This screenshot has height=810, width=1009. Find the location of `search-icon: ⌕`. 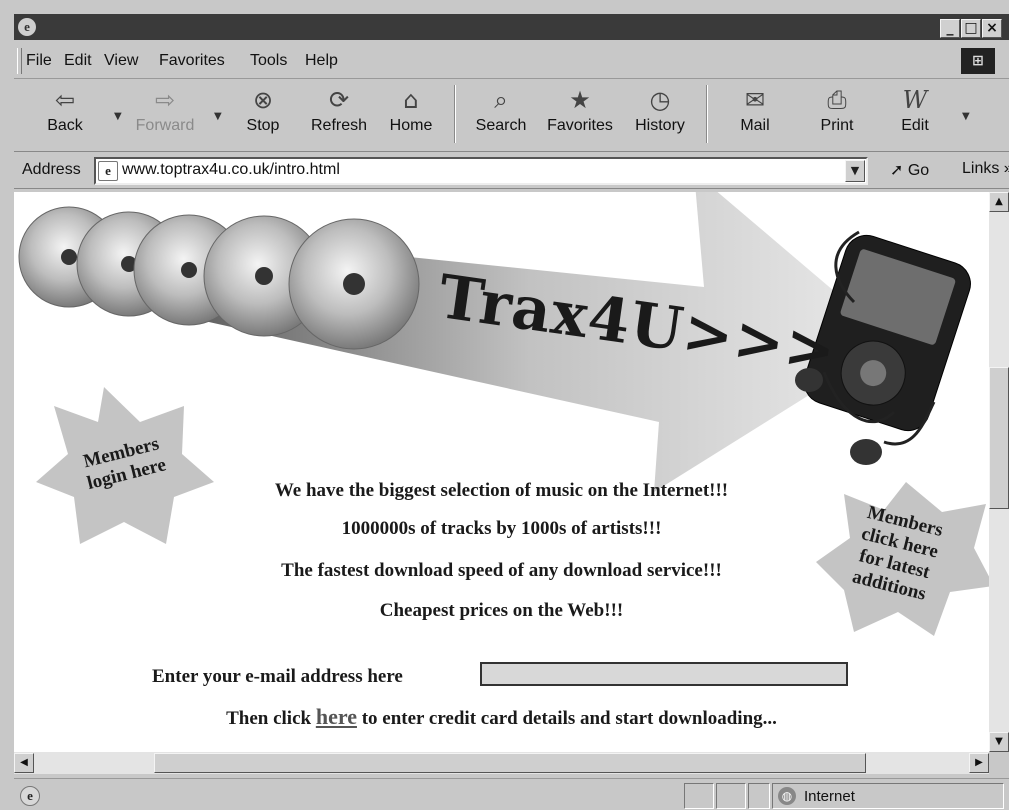

search-icon: ⌕ is located at coordinates (501, 100).